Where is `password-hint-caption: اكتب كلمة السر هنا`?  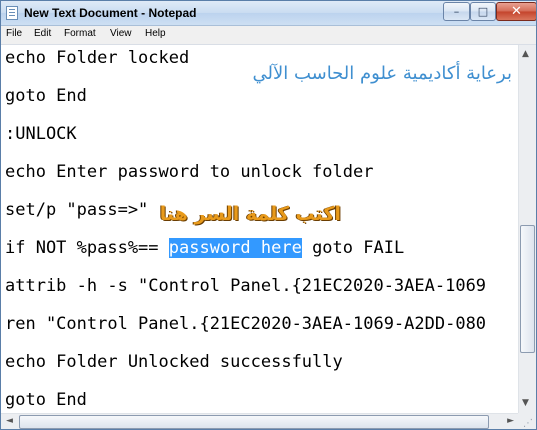 password-hint-caption: اكتب كلمة السر هنا is located at coordinates (250, 214).